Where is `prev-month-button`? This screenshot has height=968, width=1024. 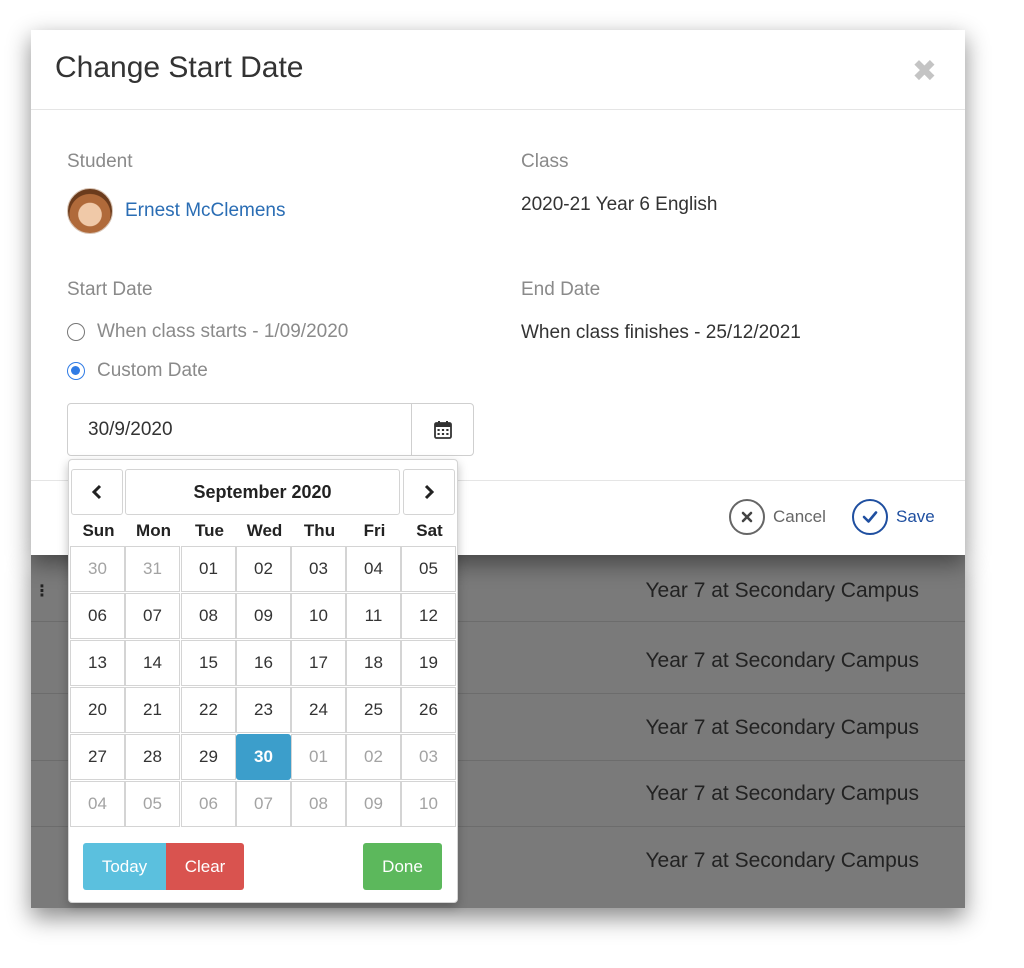 prev-month-button is located at coordinates (97, 492).